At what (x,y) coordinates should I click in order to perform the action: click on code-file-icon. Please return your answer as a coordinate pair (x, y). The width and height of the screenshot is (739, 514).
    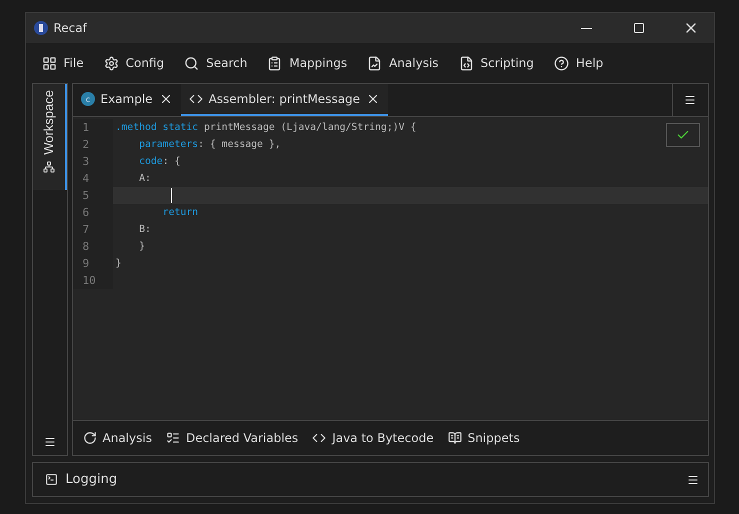
    Looking at the image, I should click on (466, 63).